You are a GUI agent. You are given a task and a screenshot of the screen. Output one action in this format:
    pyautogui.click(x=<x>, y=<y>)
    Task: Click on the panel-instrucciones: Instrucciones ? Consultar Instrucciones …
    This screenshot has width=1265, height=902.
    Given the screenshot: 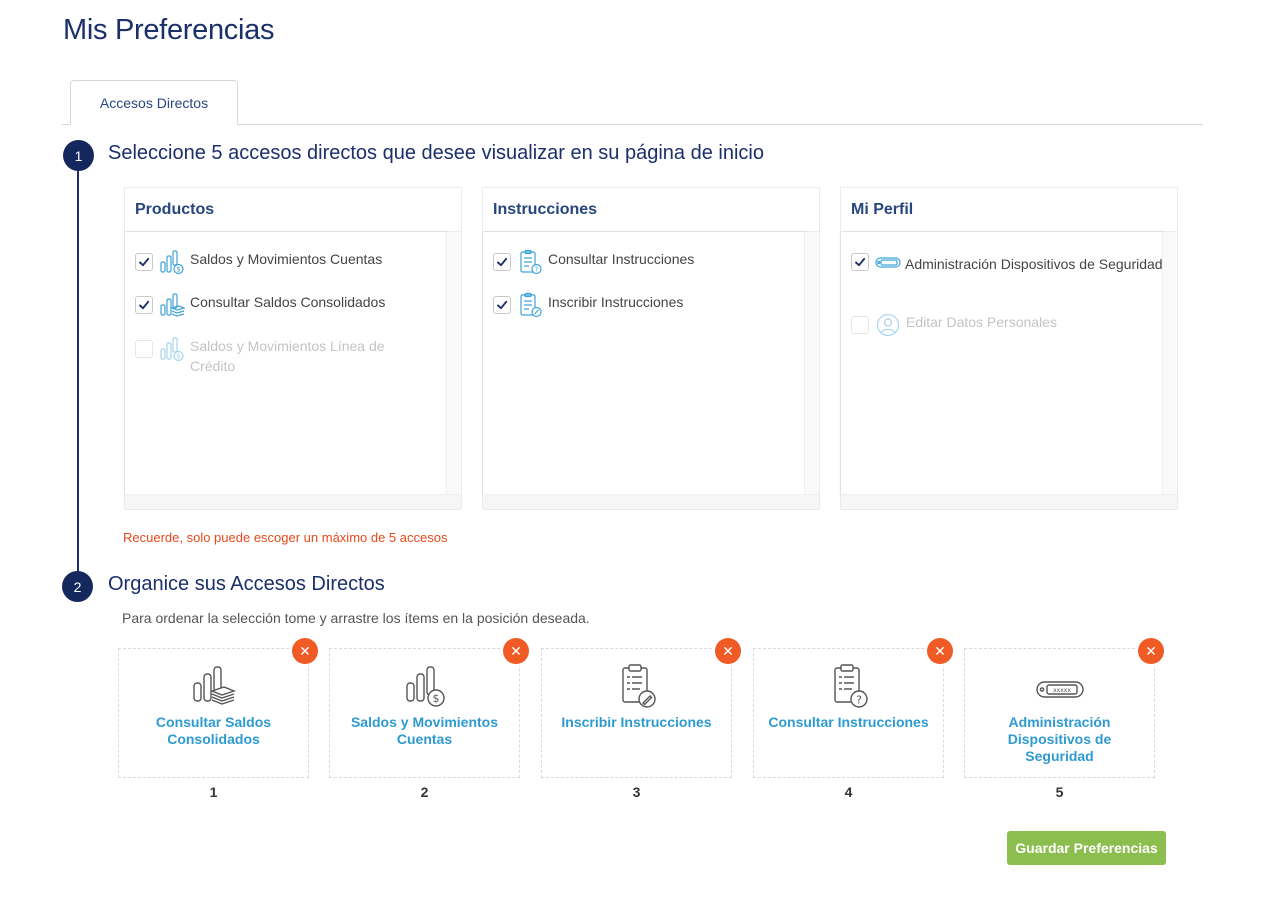 What is the action you would take?
    pyautogui.click(x=651, y=348)
    